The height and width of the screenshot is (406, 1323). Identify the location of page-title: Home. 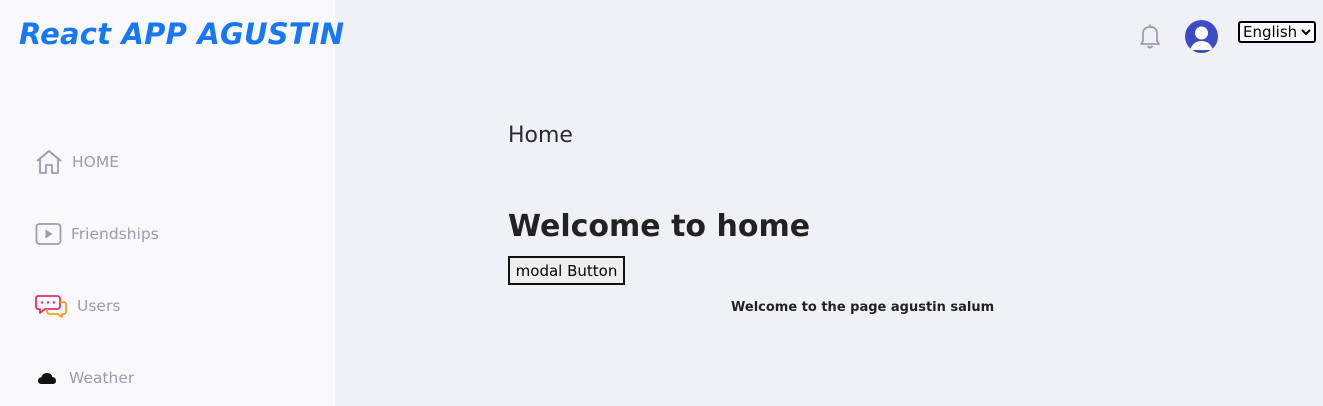
(540, 135).